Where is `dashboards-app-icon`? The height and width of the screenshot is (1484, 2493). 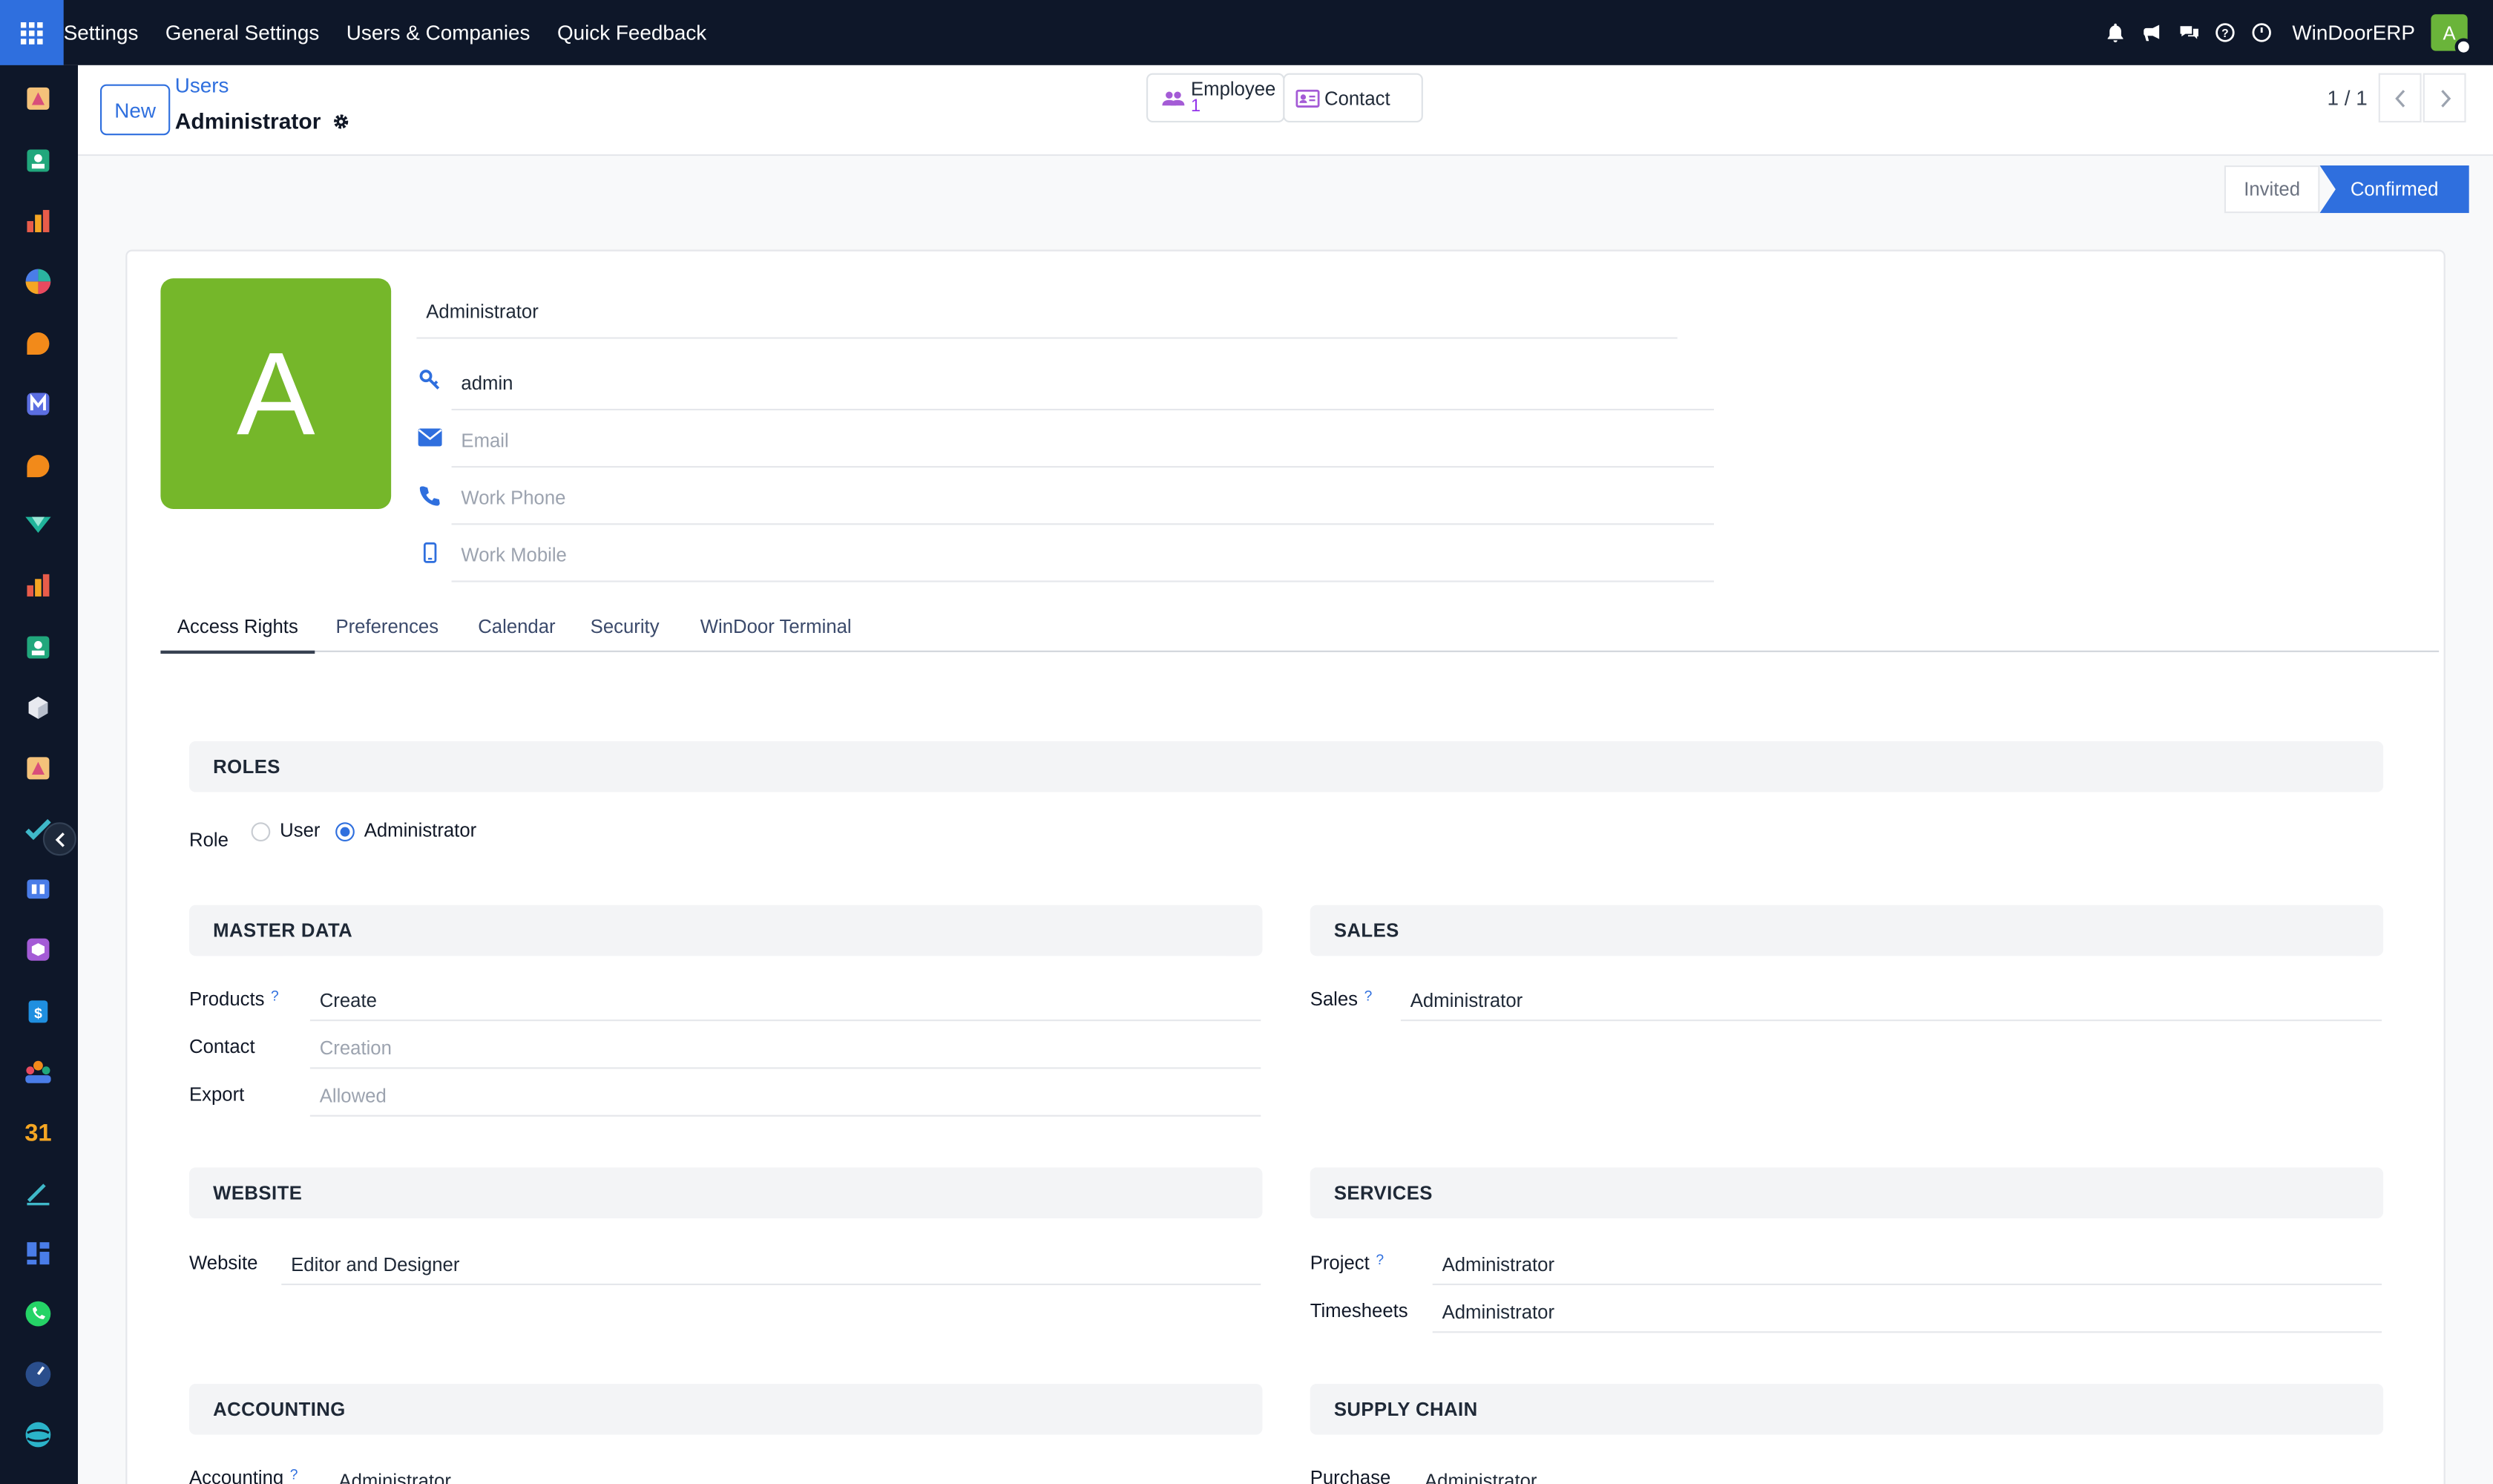
dashboards-app-icon is located at coordinates (38, 221).